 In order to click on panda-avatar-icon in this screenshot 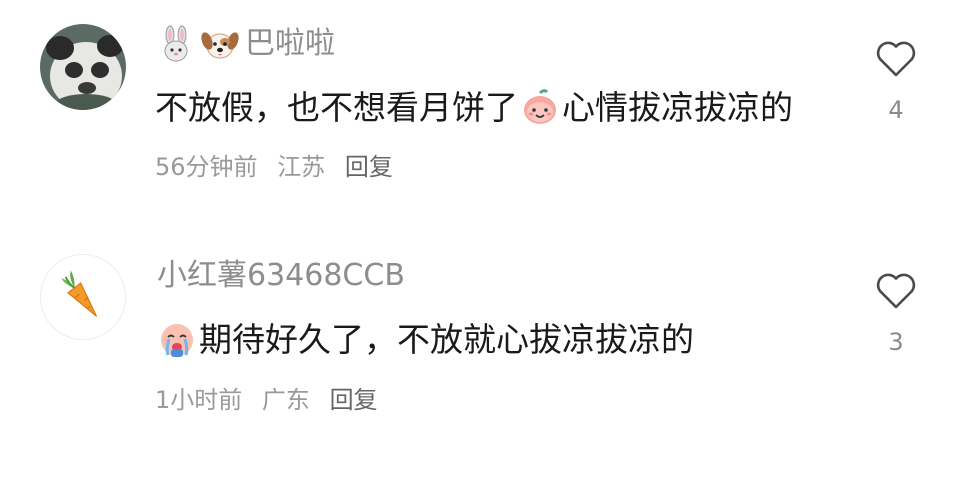, I will do `click(83, 67)`.